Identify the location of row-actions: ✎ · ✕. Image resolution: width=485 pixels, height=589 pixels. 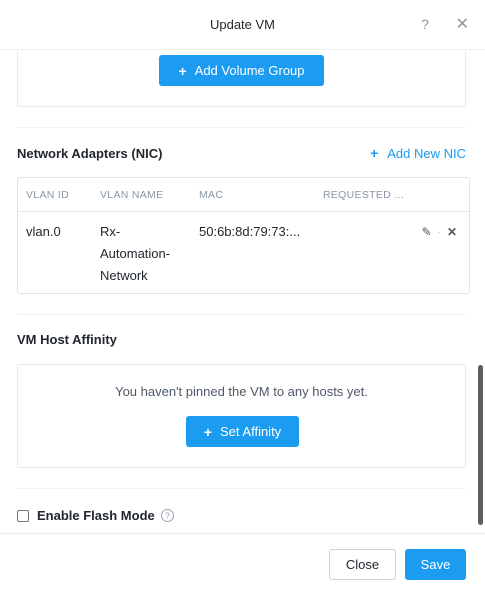
(439, 232).